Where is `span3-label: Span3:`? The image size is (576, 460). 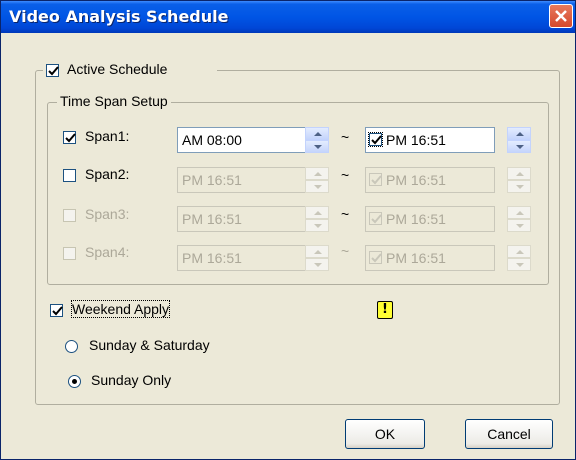
span3-label: Span3: is located at coordinates (107, 214).